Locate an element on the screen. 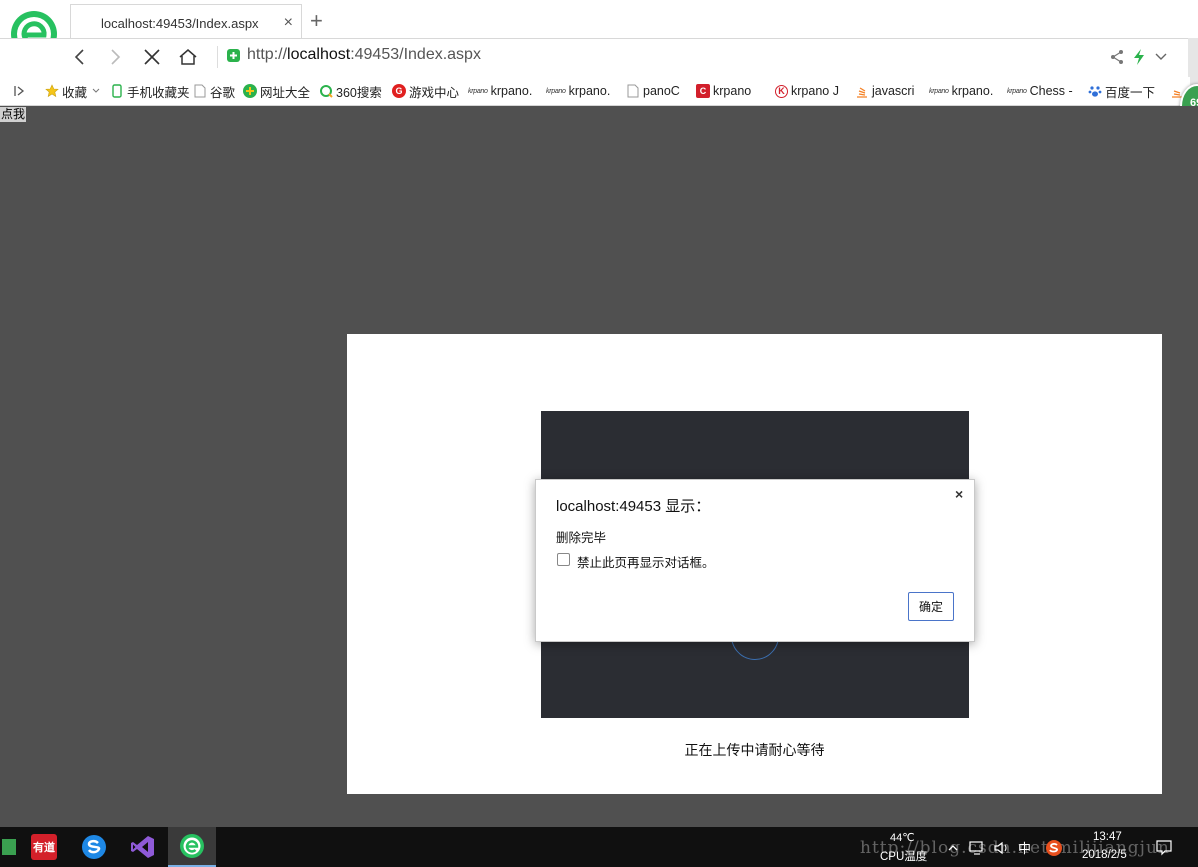 Image resolution: width=1198 pixels, height=867 pixels. new-tab-button: + is located at coordinates (316, 21).